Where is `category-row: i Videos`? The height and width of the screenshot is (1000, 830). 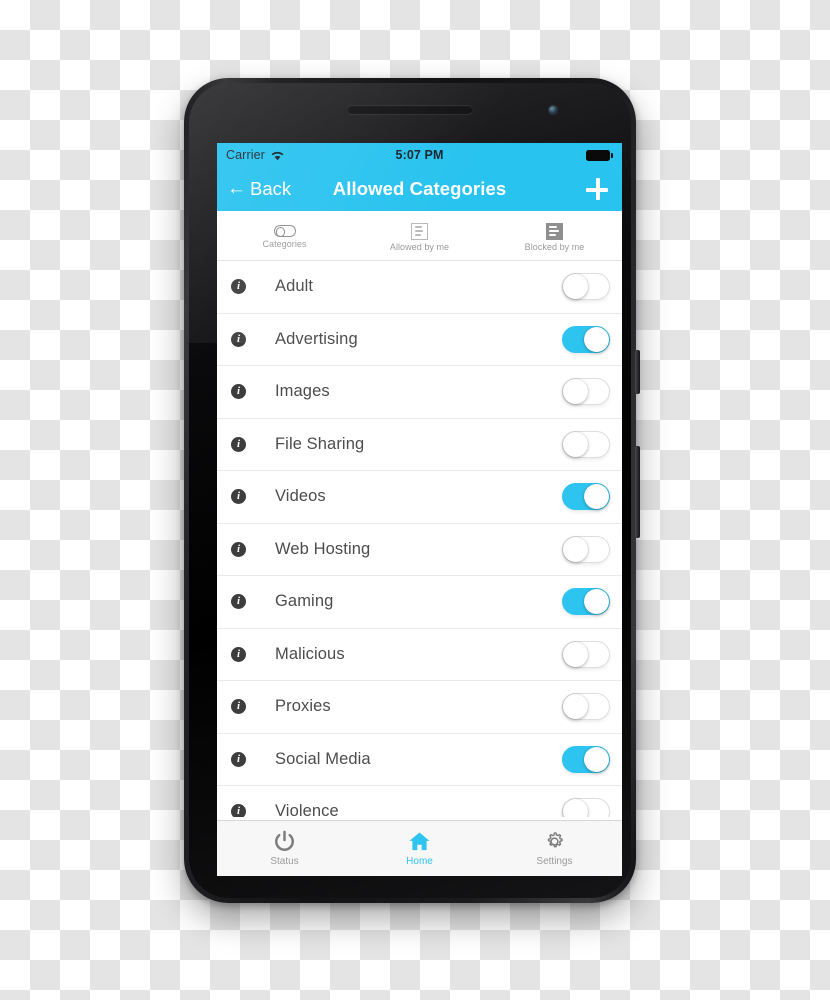
category-row: i Videos is located at coordinates (419, 497).